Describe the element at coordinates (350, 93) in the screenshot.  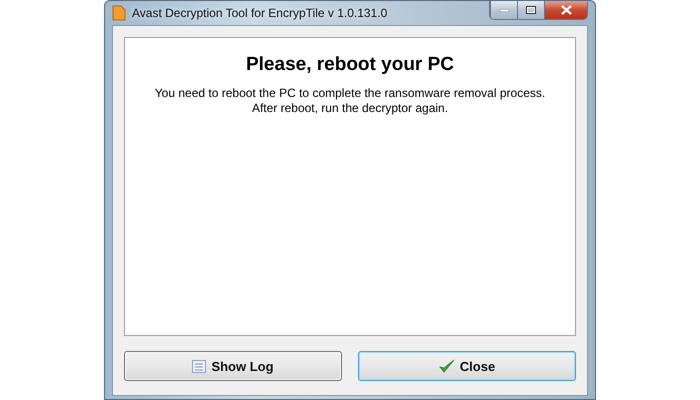
I see `message-text: You need to reboot the PC to complete the ransomware removal process.` at that location.